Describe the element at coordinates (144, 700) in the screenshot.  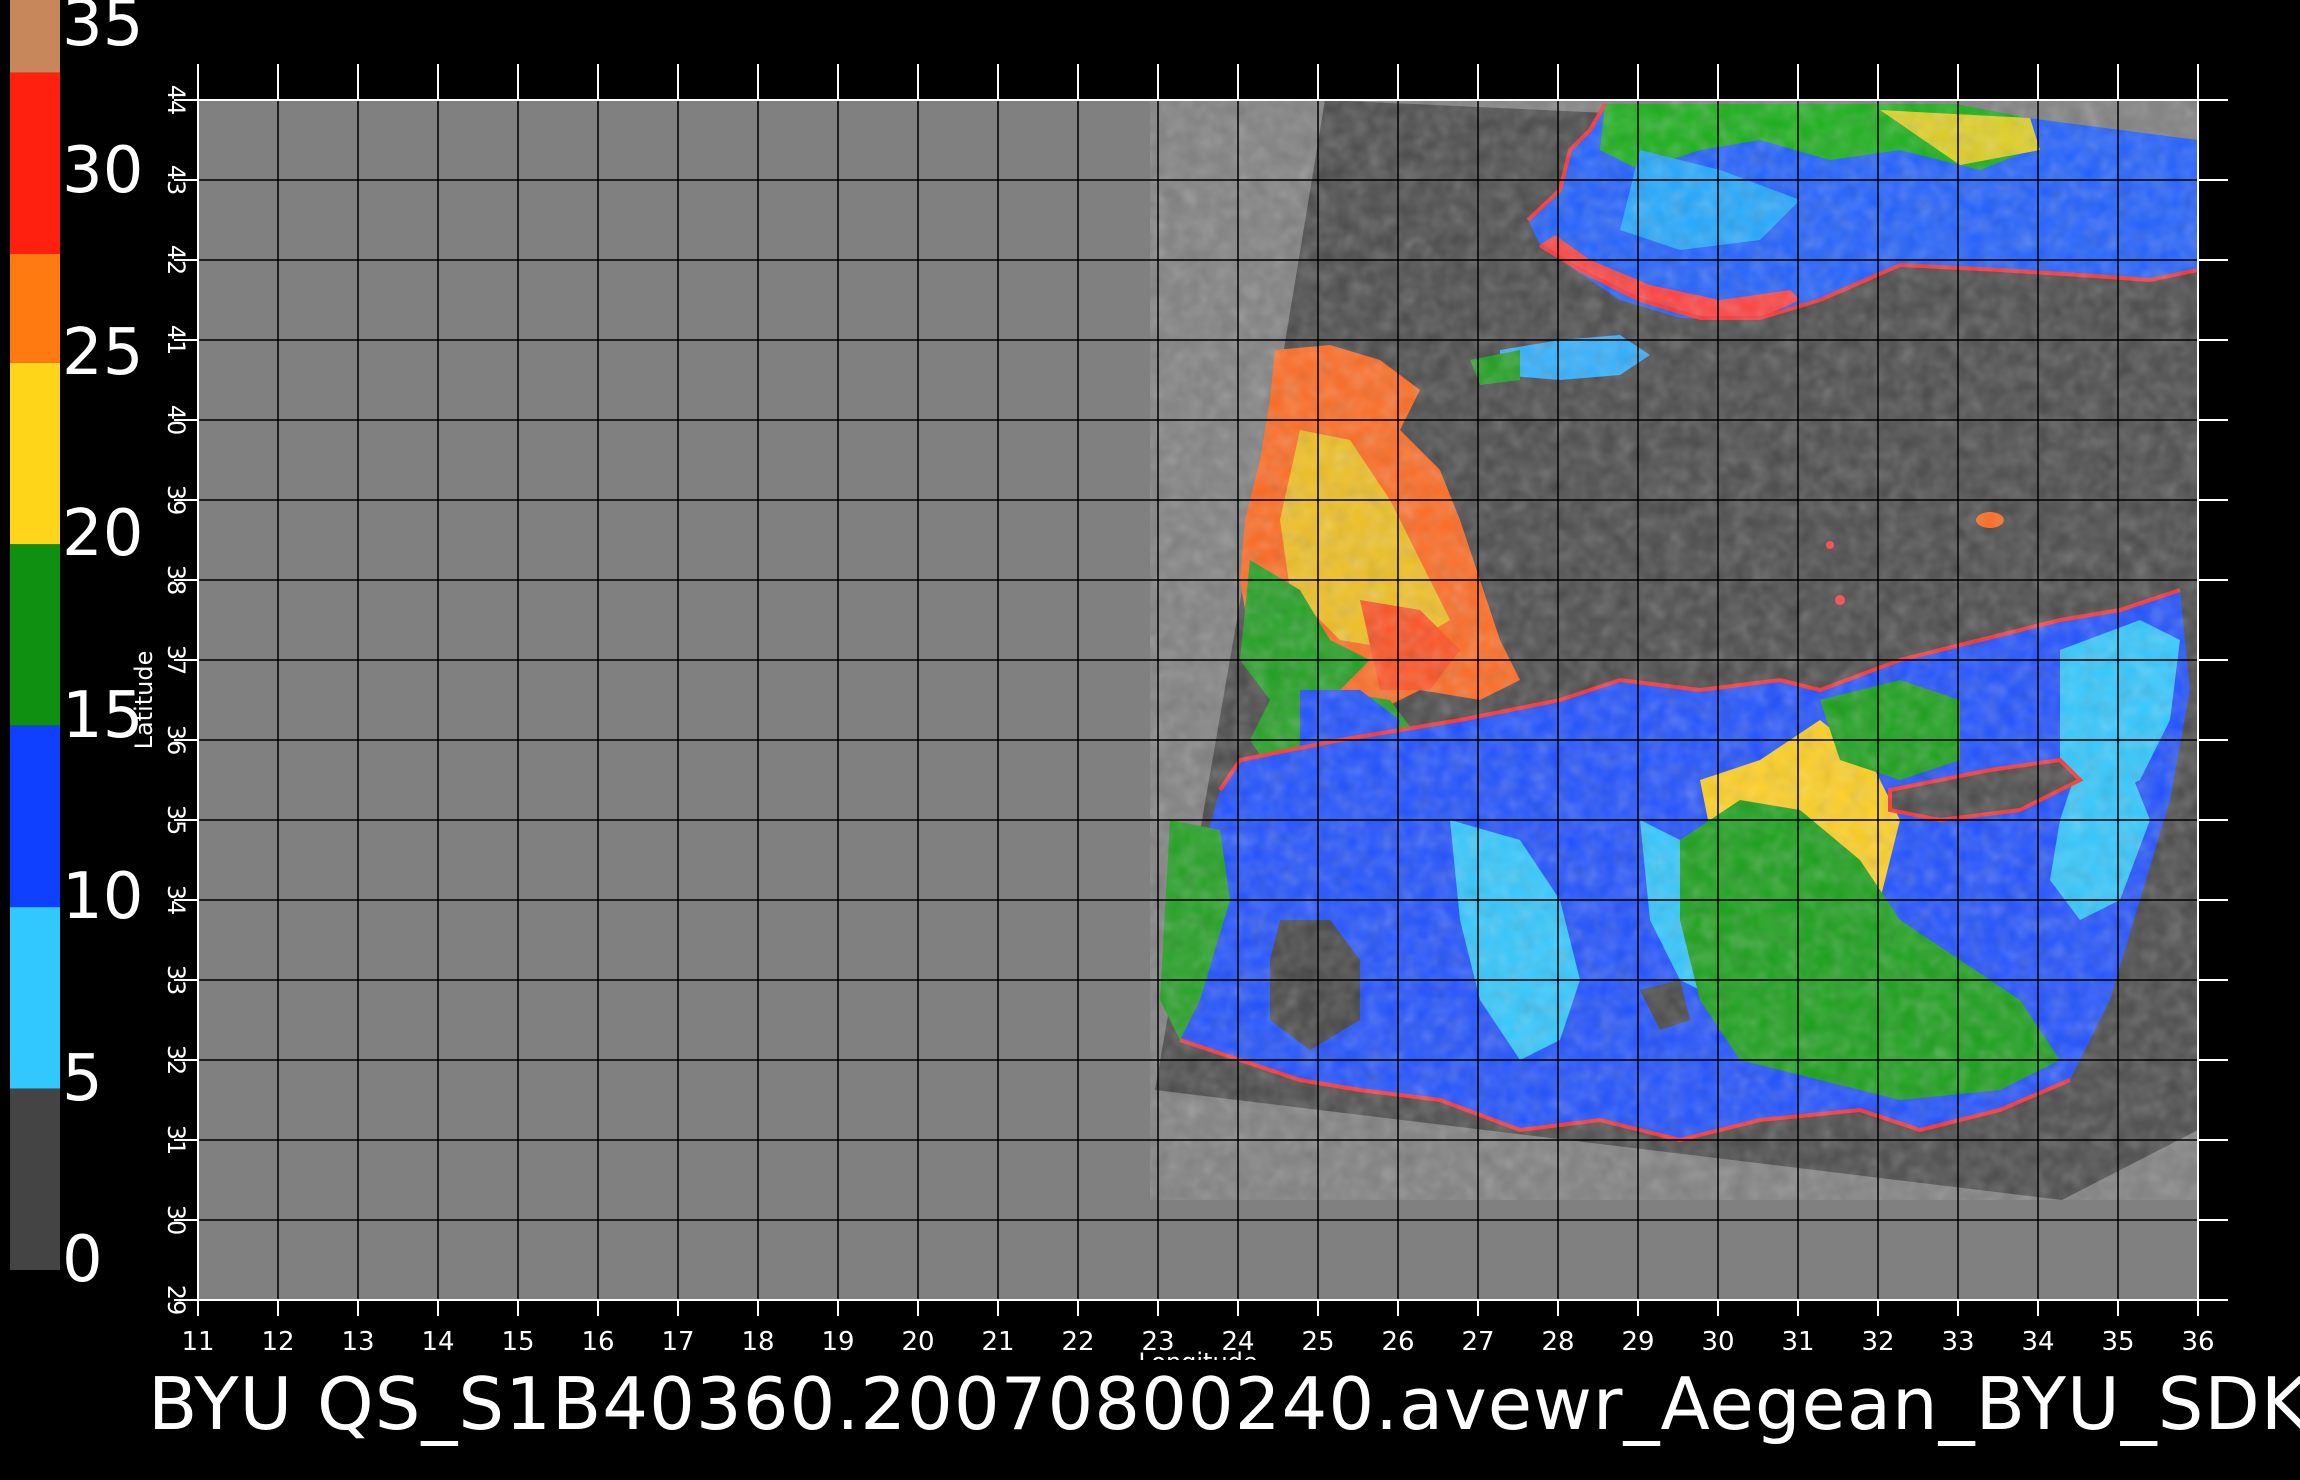
I see `y-axis-label: Latitude` at that location.